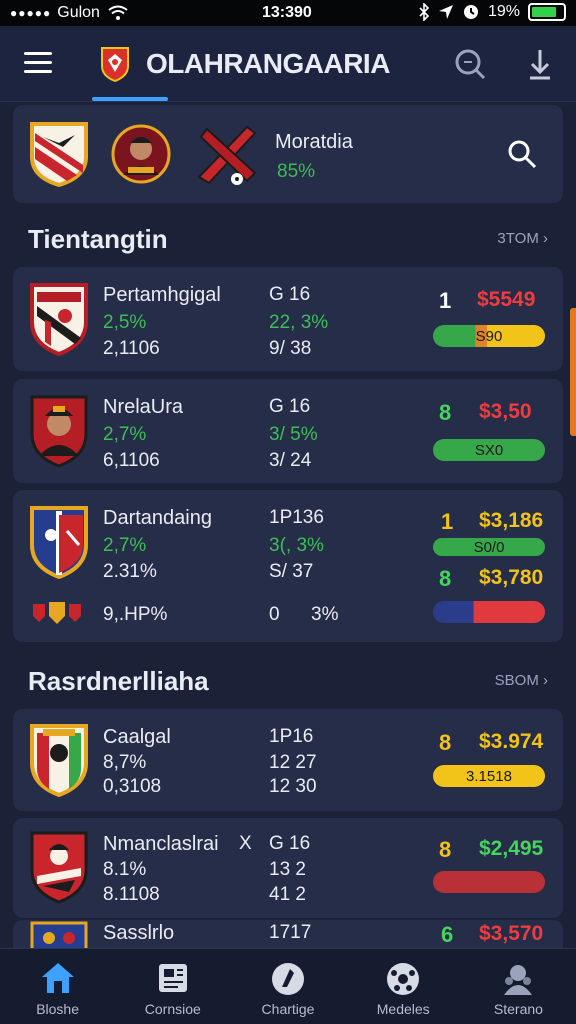 This screenshot has width=576, height=1024. I want to click on team-volume: 6,1106, so click(131, 460).